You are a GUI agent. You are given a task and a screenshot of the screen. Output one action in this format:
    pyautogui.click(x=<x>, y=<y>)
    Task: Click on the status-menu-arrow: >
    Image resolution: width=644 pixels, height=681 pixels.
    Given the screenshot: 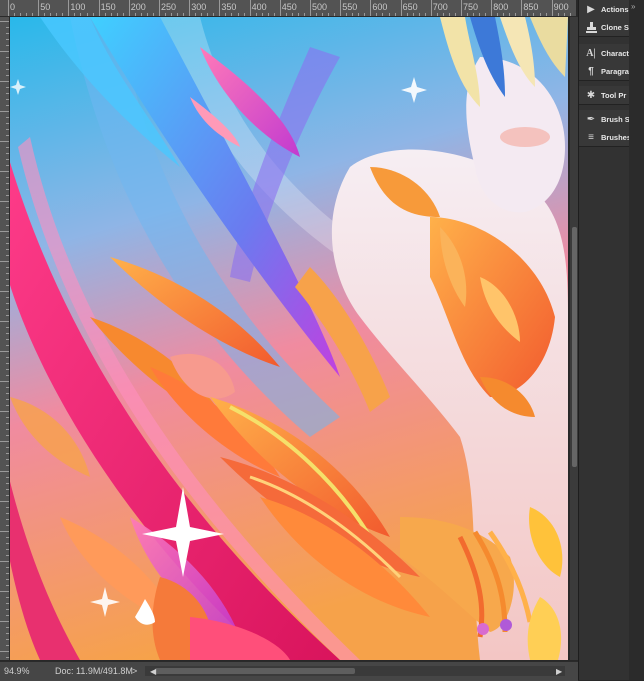 What is the action you would take?
    pyautogui.click(x=134, y=671)
    